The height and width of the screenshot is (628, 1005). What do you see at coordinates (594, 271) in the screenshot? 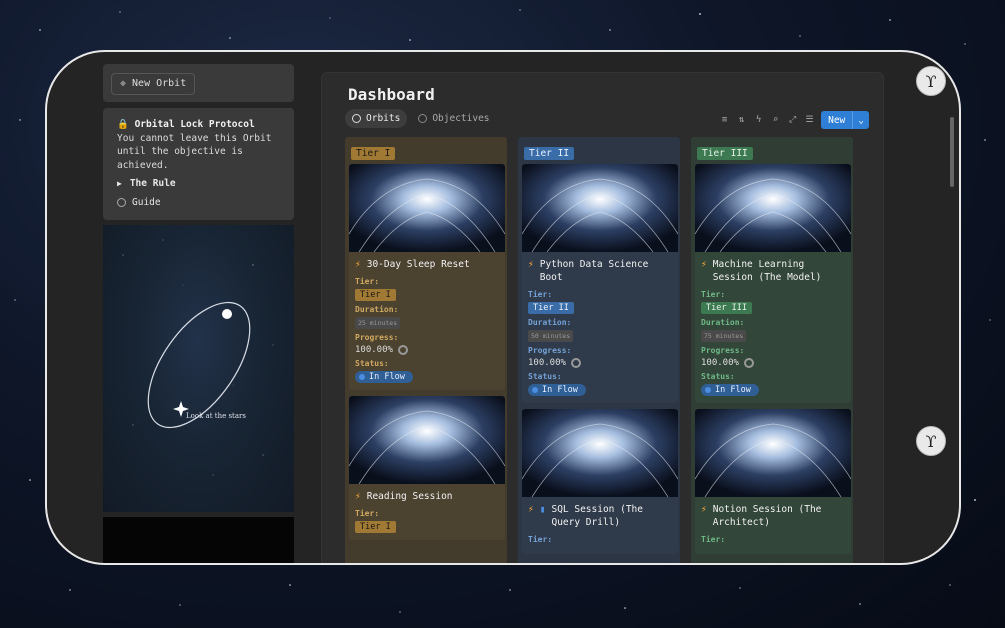
I see `card-title: Python Data Science Boot` at bounding box center [594, 271].